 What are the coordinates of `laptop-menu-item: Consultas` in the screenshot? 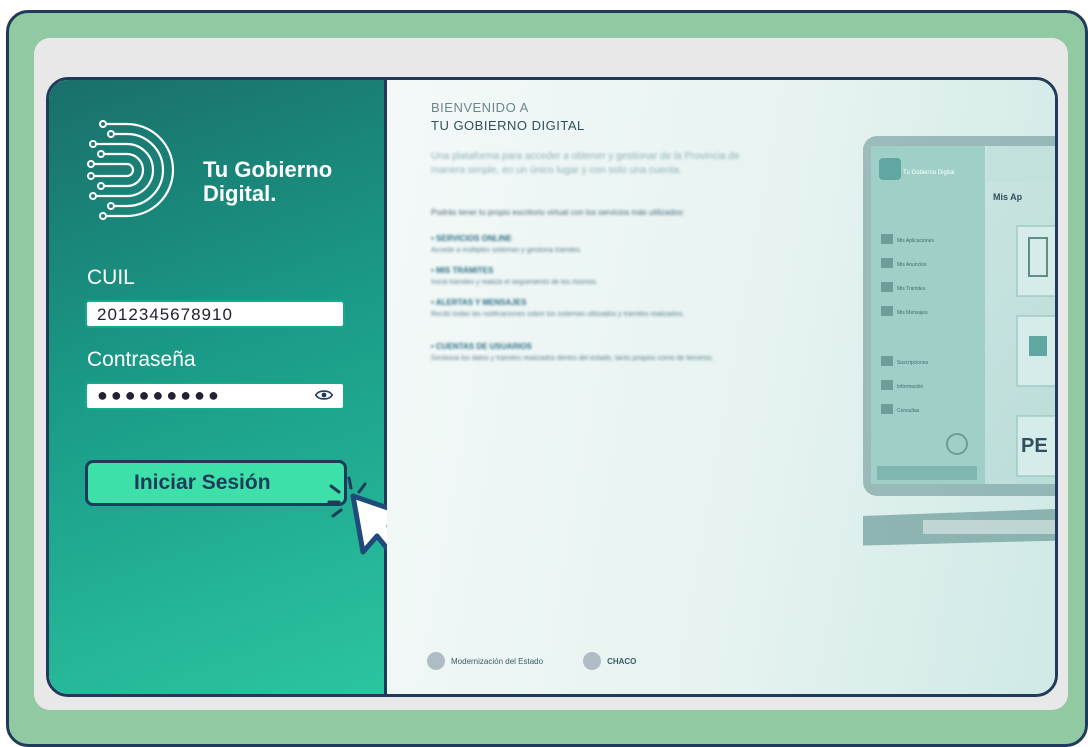 It's located at (908, 411).